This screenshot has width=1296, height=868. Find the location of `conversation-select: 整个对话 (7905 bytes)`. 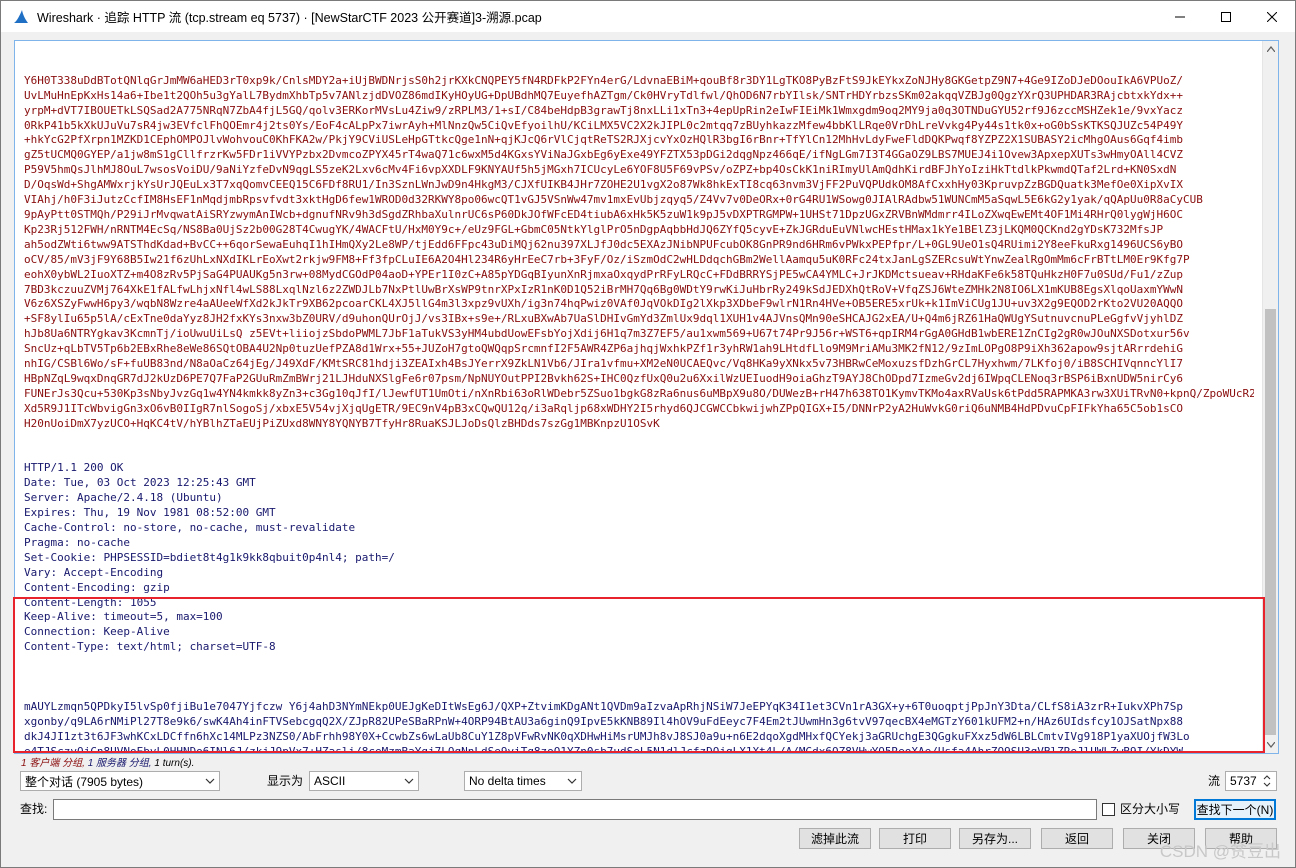

conversation-select: 整个对话 (7905 bytes) is located at coordinates (120, 781).